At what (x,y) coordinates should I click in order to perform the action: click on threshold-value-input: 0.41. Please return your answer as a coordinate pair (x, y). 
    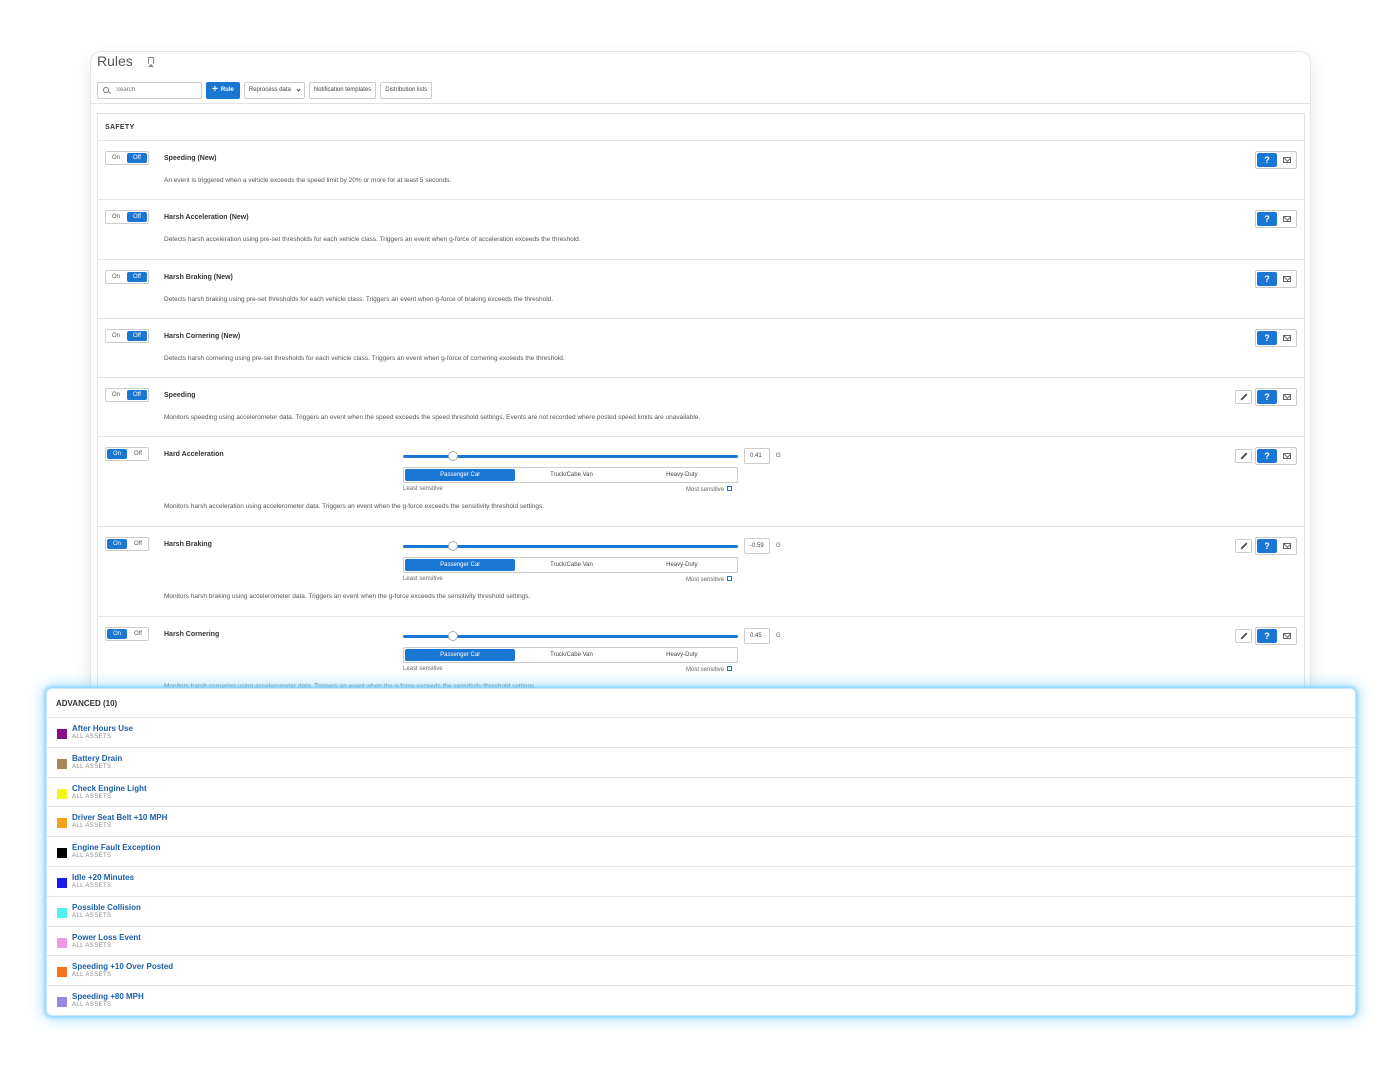
    Looking at the image, I should click on (757, 456).